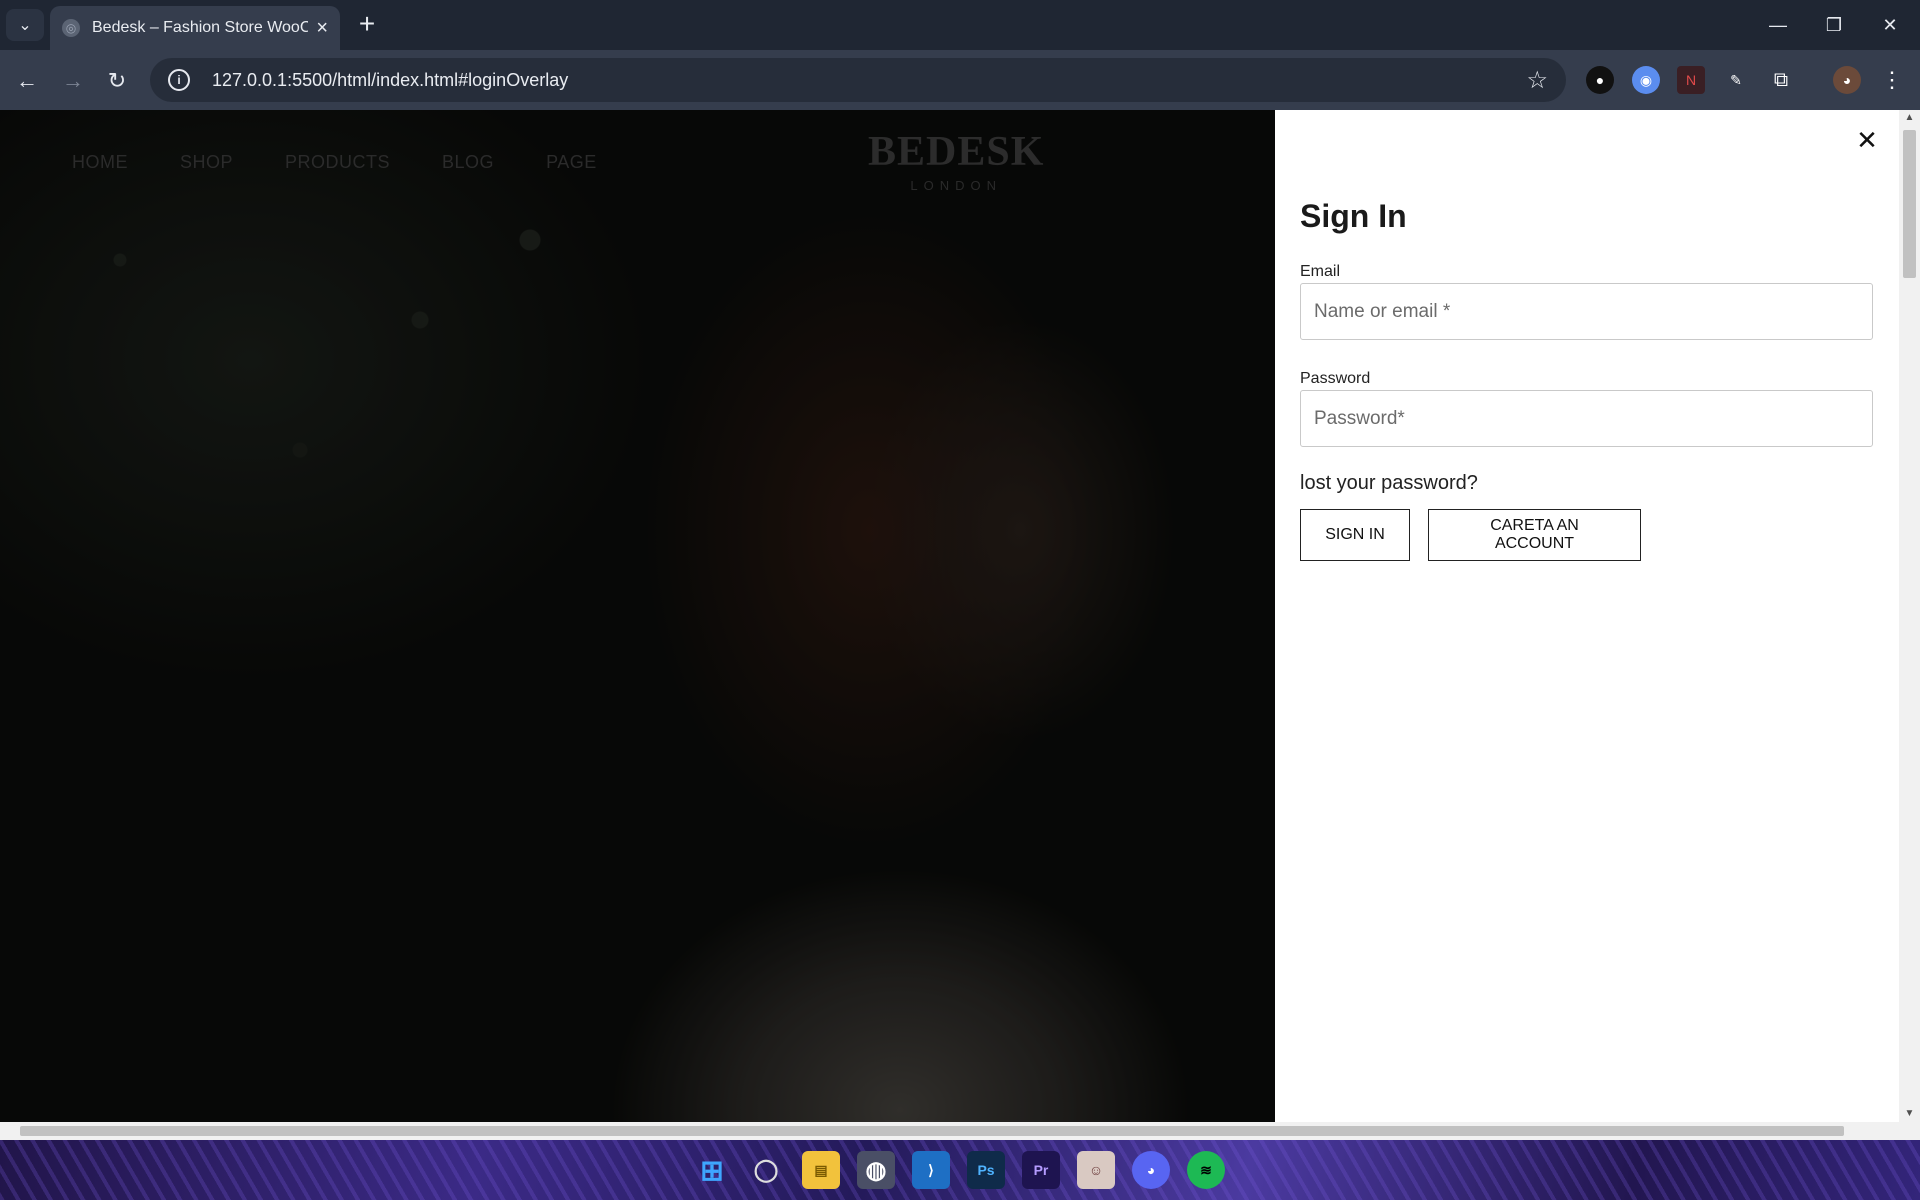 This screenshot has width=1920, height=1200. What do you see at coordinates (1736, 80) in the screenshot?
I see `eyedropper-icon: ✎` at bounding box center [1736, 80].